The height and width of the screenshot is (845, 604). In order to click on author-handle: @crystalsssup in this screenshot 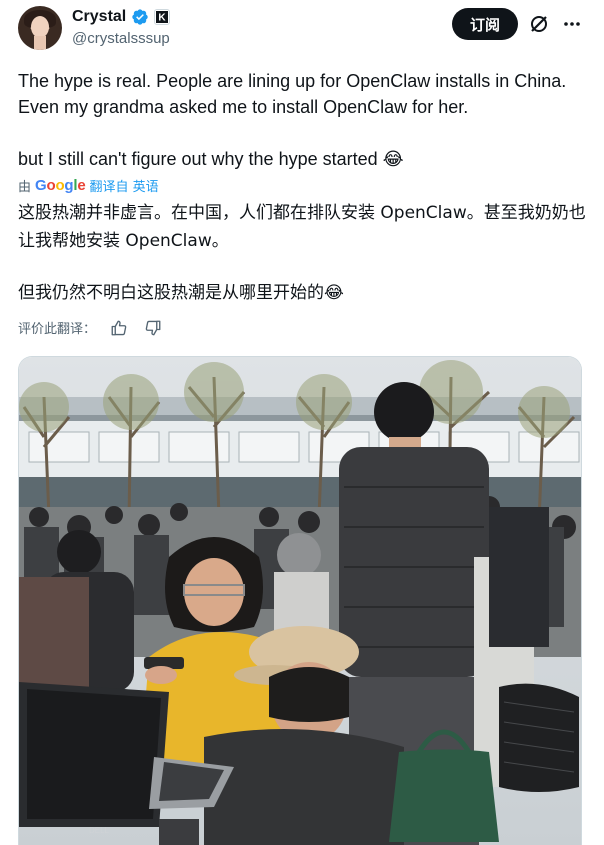, I will do `click(121, 38)`.